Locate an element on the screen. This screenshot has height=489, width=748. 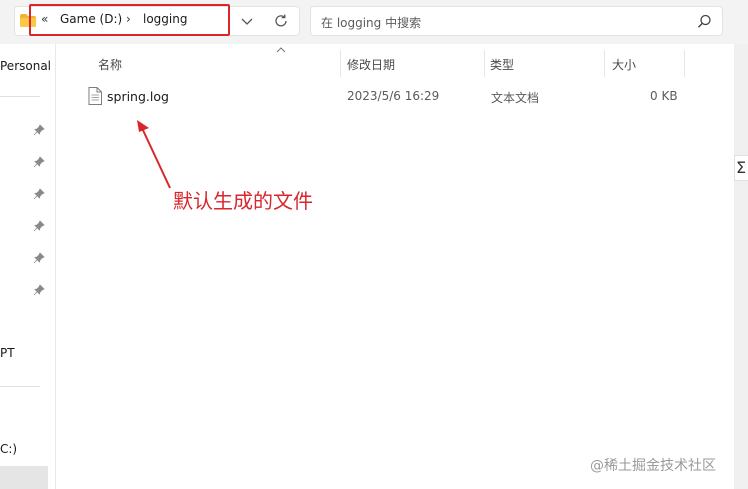
refresh-icon is located at coordinates (281, 21).